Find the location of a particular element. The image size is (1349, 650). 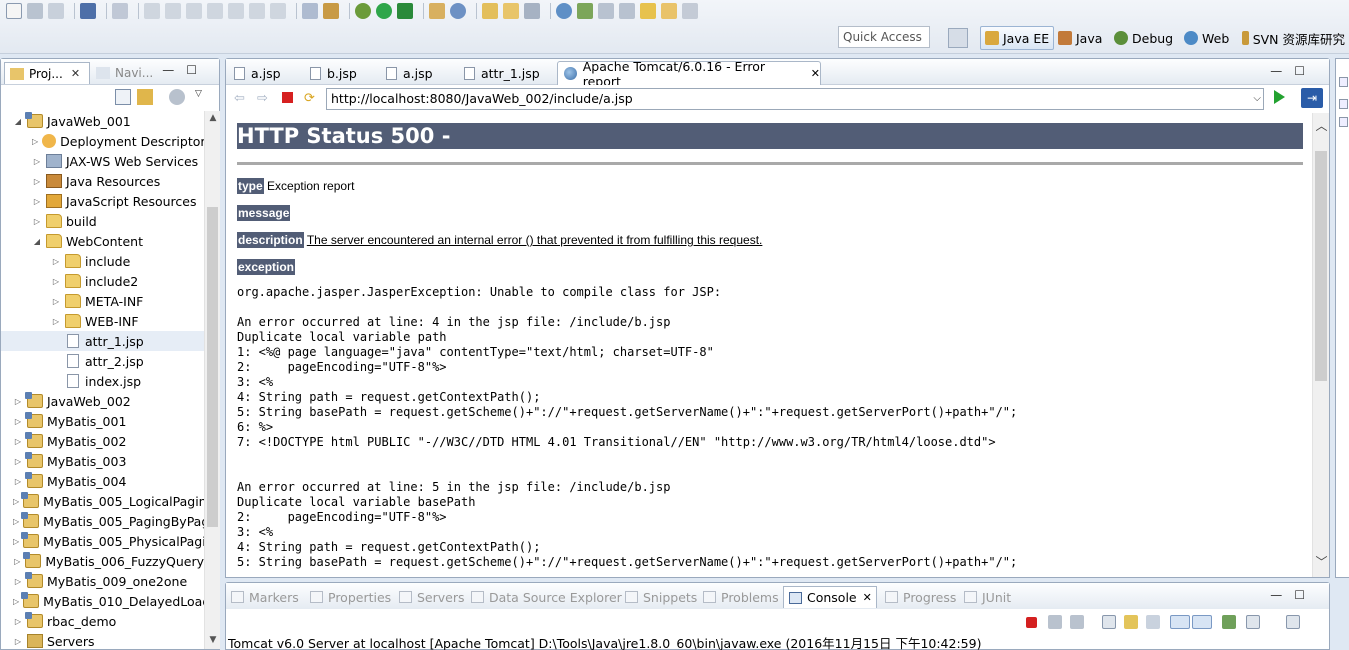

tree-item: ▷ include is located at coordinates (102, 261).